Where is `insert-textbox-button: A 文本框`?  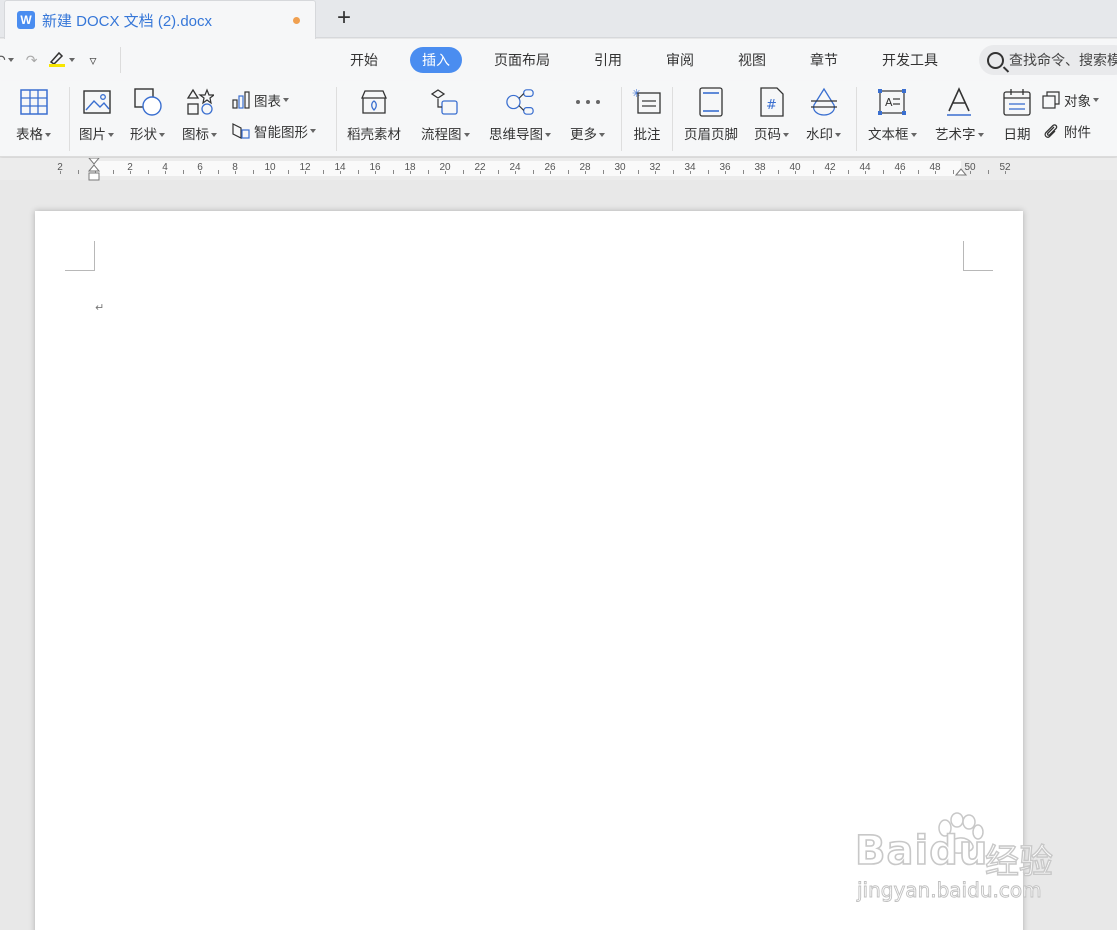 insert-textbox-button: A 文本框 is located at coordinates (892, 115).